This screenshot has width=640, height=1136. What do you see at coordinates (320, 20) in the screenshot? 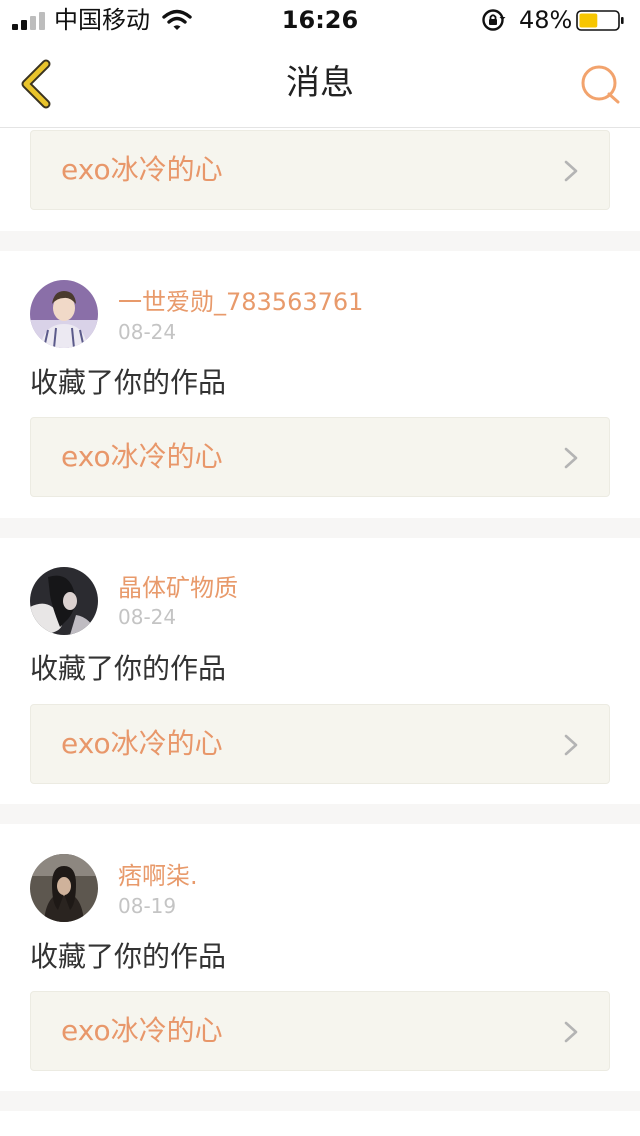
I see `status-bar: 中国移动 16:26 48%` at bounding box center [320, 20].